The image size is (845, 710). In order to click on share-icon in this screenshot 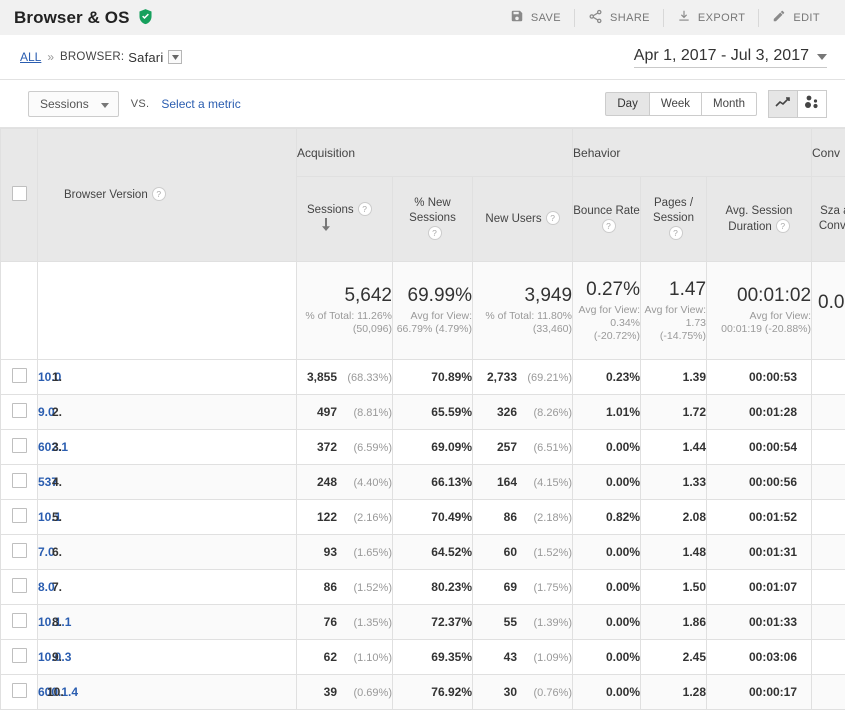, I will do `click(595, 18)`.